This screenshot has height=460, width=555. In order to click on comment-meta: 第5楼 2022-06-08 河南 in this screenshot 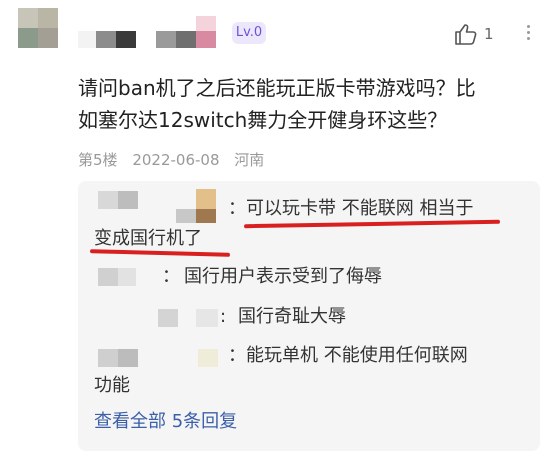, I will do `click(176, 159)`.